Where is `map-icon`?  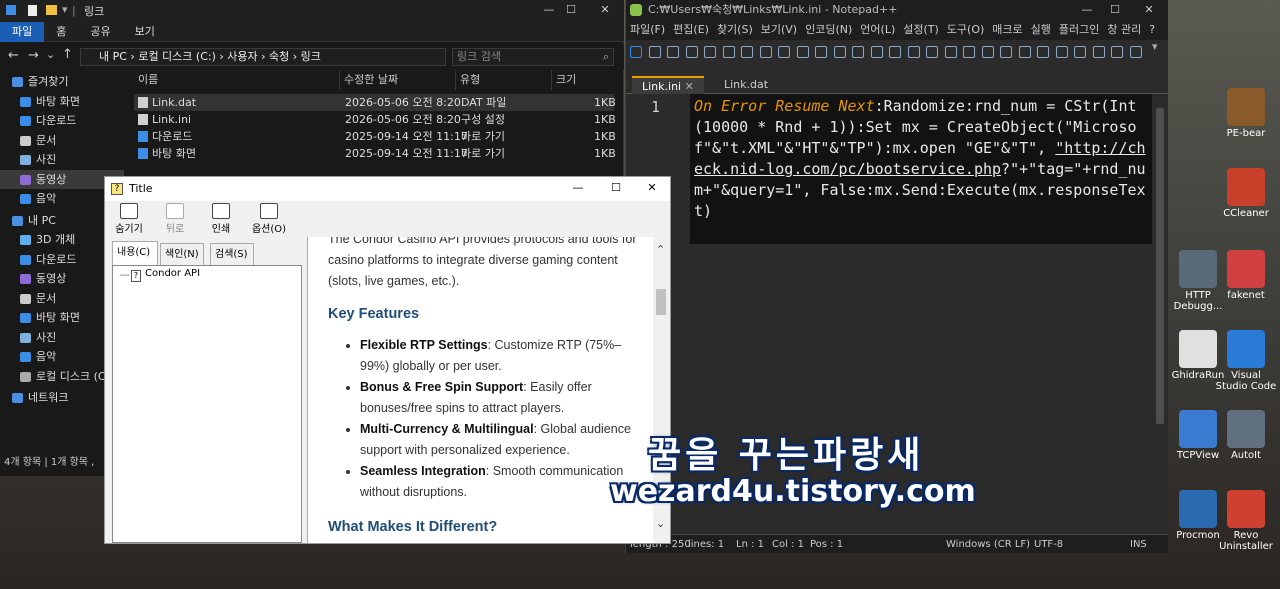 map-icon is located at coordinates (1043, 52).